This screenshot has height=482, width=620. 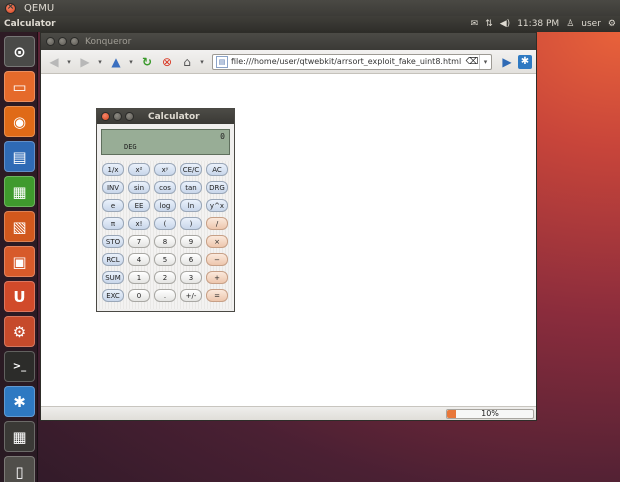 I want to click on launcher-dash-home: ⊙, so click(x=19, y=51).